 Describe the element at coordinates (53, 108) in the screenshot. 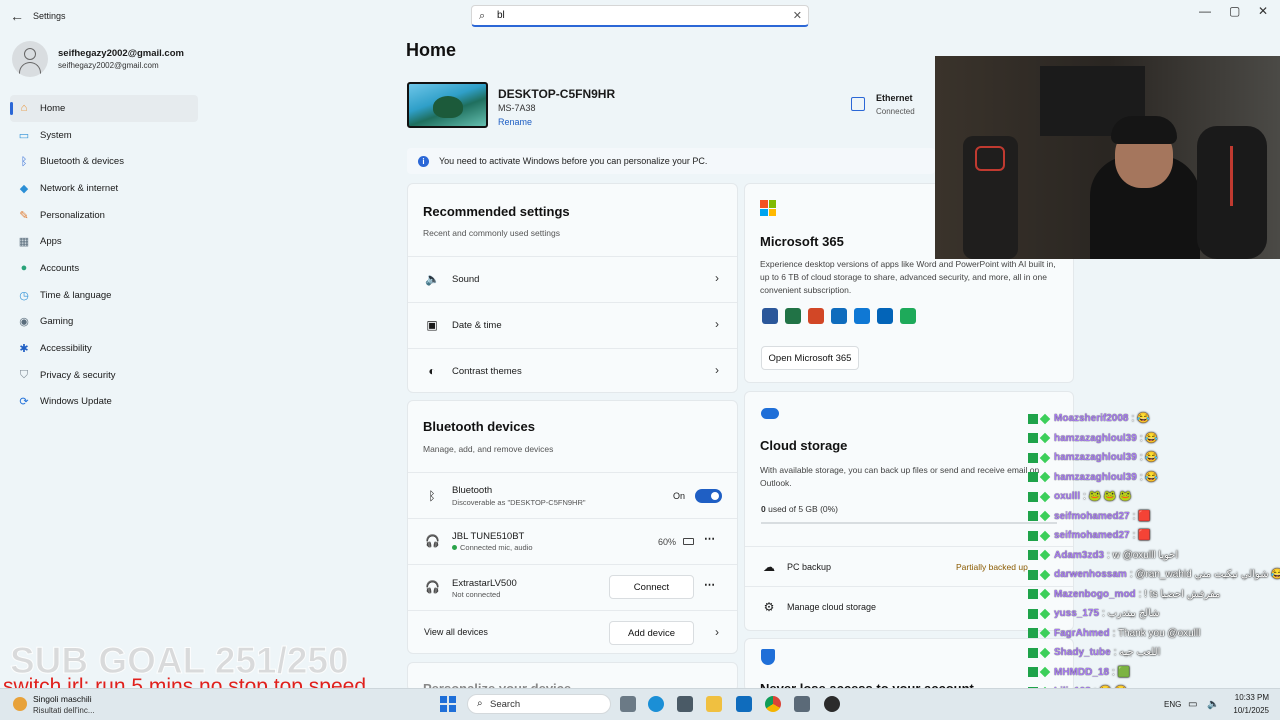

I see `sidebar-item-label: Home` at that location.